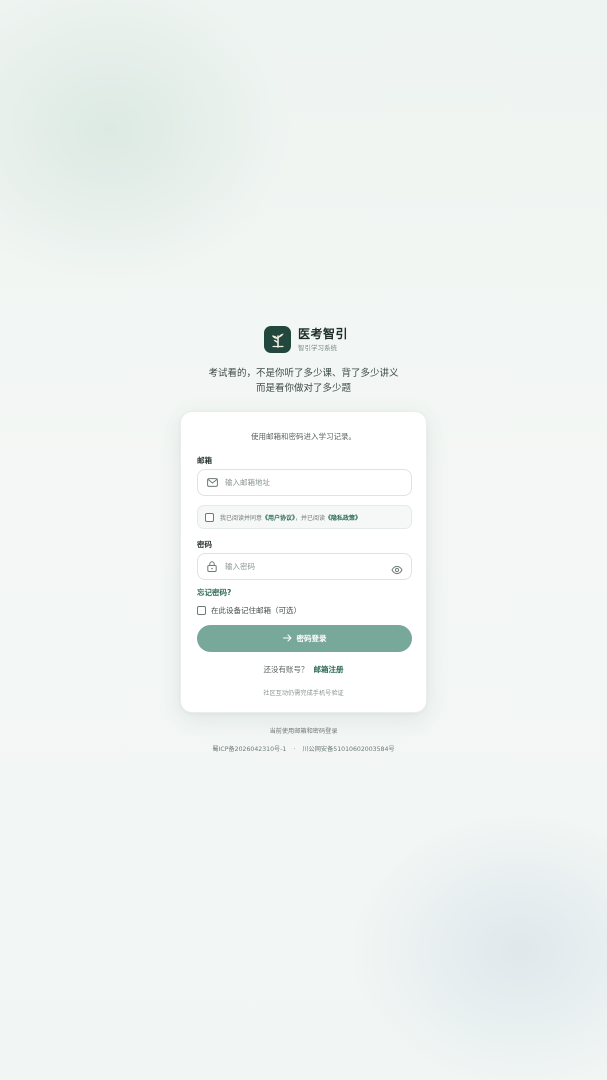  What do you see at coordinates (201, 610) in the screenshot?
I see `remember-checkbox` at bounding box center [201, 610].